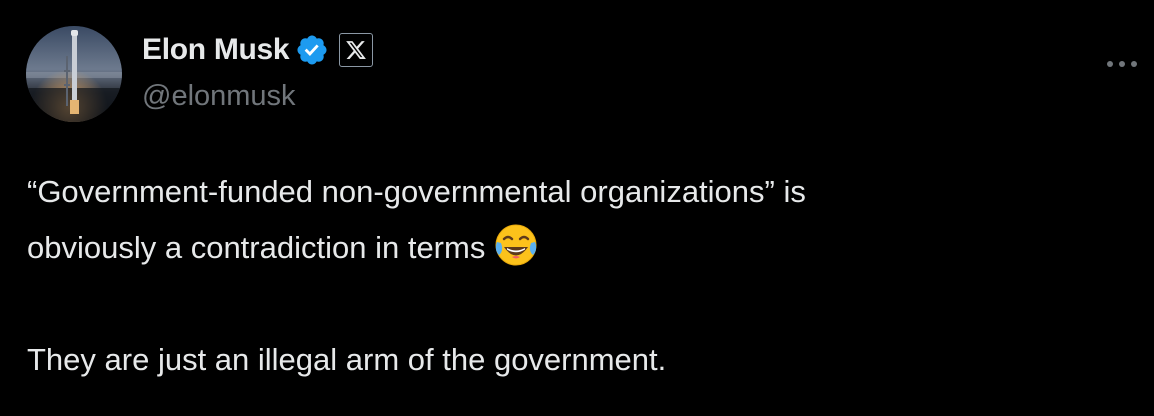 The height and width of the screenshot is (416, 1154). Describe the element at coordinates (312, 50) in the screenshot. I see `verified-badge-icon` at that location.